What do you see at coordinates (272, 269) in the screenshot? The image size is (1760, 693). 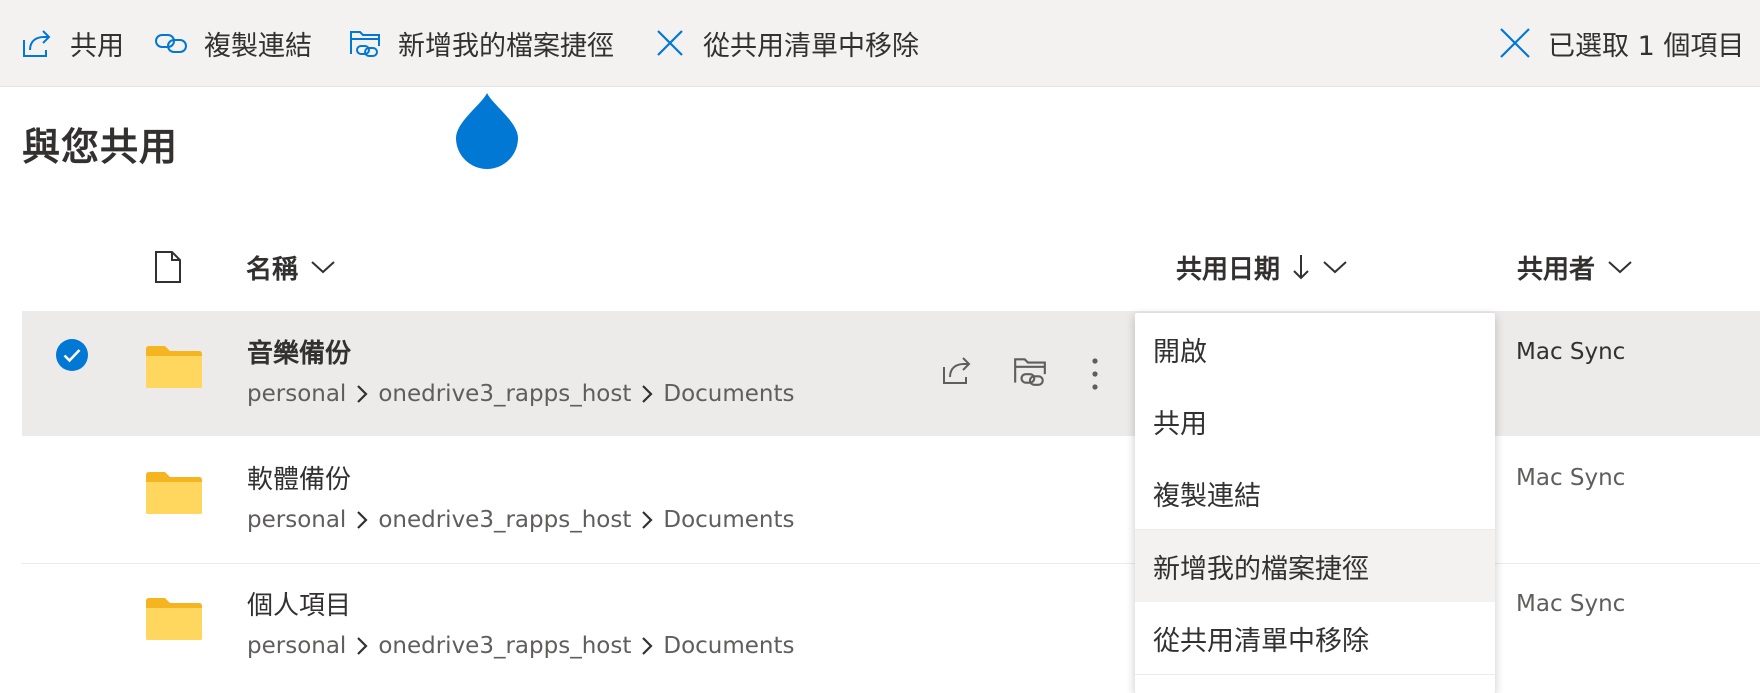 I see `name-column-label: 名稱` at bounding box center [272, 269].